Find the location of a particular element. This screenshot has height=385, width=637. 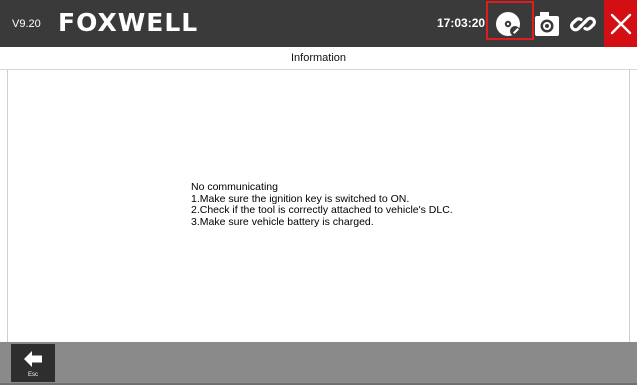

close-icon is located at coordinates (620, 23).